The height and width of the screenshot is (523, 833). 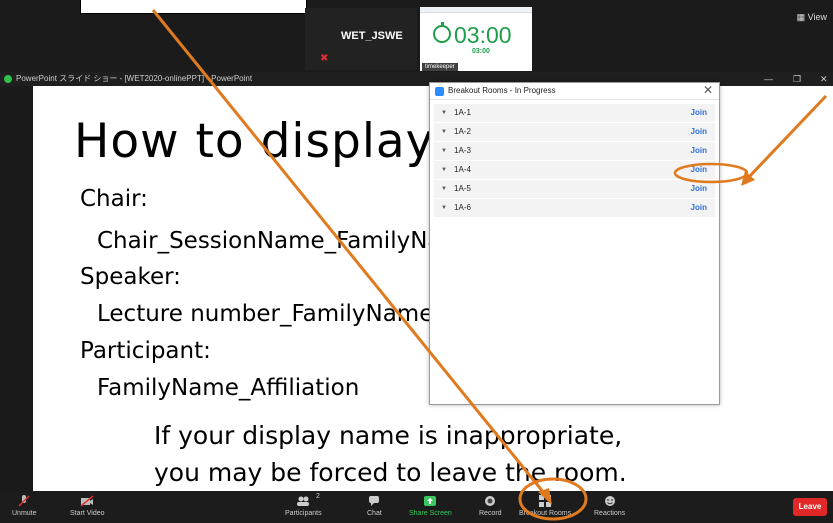 I want to click on slide-line: Participant:, so click(x=145, y=351).